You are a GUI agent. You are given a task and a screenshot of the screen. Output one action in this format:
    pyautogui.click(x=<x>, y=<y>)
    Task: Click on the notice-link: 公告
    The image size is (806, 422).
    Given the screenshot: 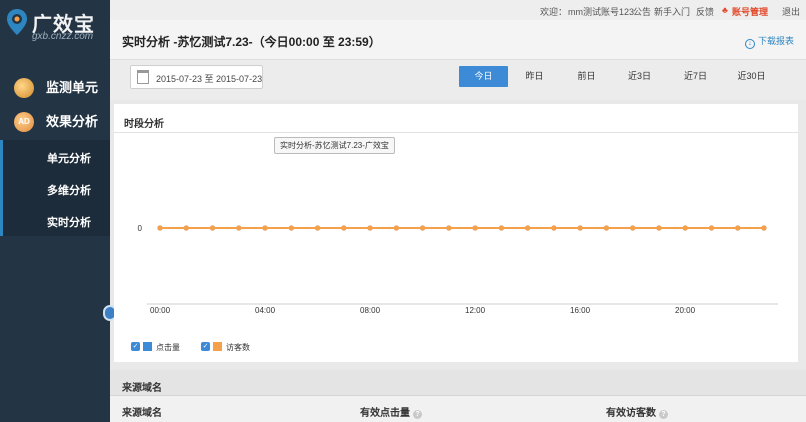 What is the action you would take?
    pyautogui.click(x=642, y=11)
    